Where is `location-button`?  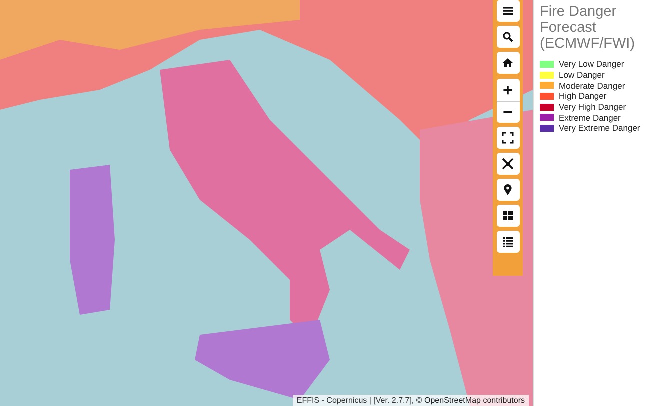 location-button is located at coordinates (508, 190).